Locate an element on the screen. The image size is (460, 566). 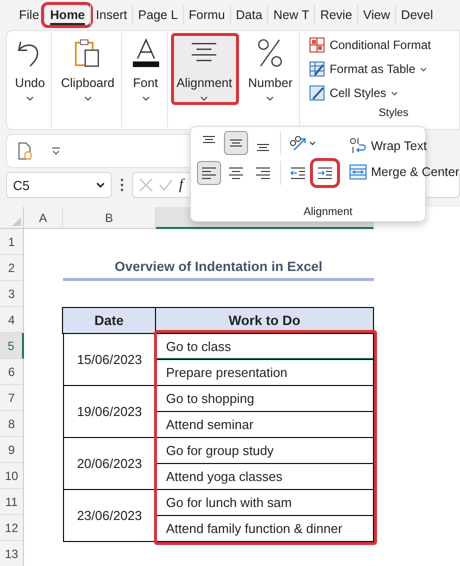
align-bottom-icon is located at coordinates (263, 147).